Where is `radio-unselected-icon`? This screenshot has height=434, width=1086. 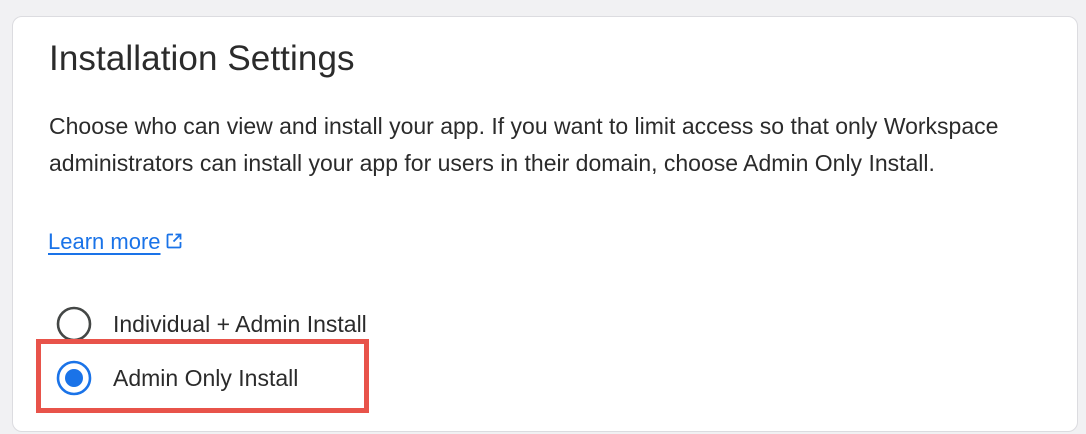 radio-unselected-icon is located at coordinates (74, 324).